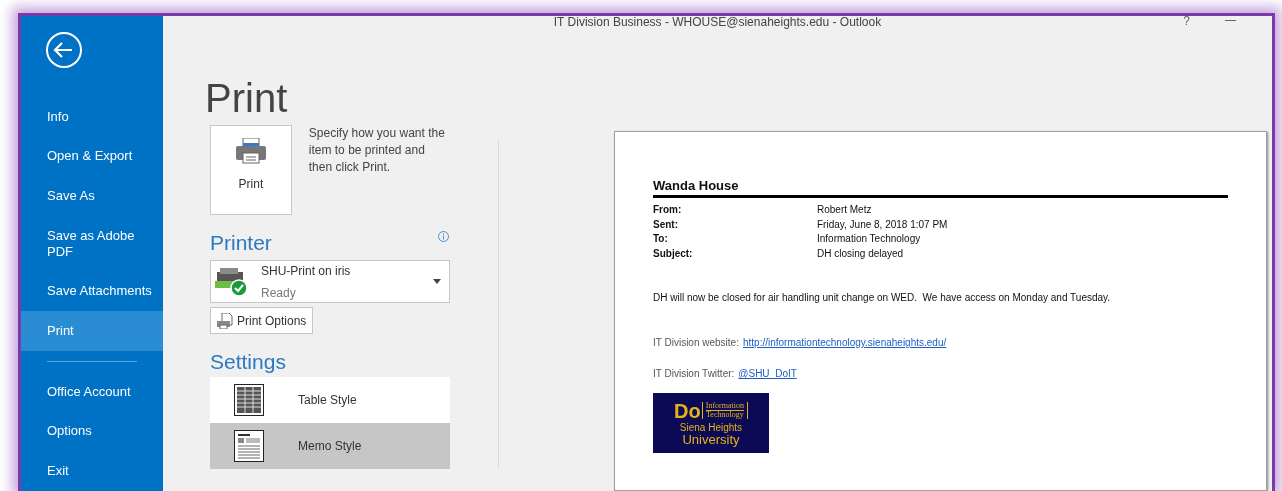 The height and width of the screenshot is (491, 1282). Describe the element at coordinates (92, 471) in the screenshot. I see `sidebar-item: Exit` at that location.